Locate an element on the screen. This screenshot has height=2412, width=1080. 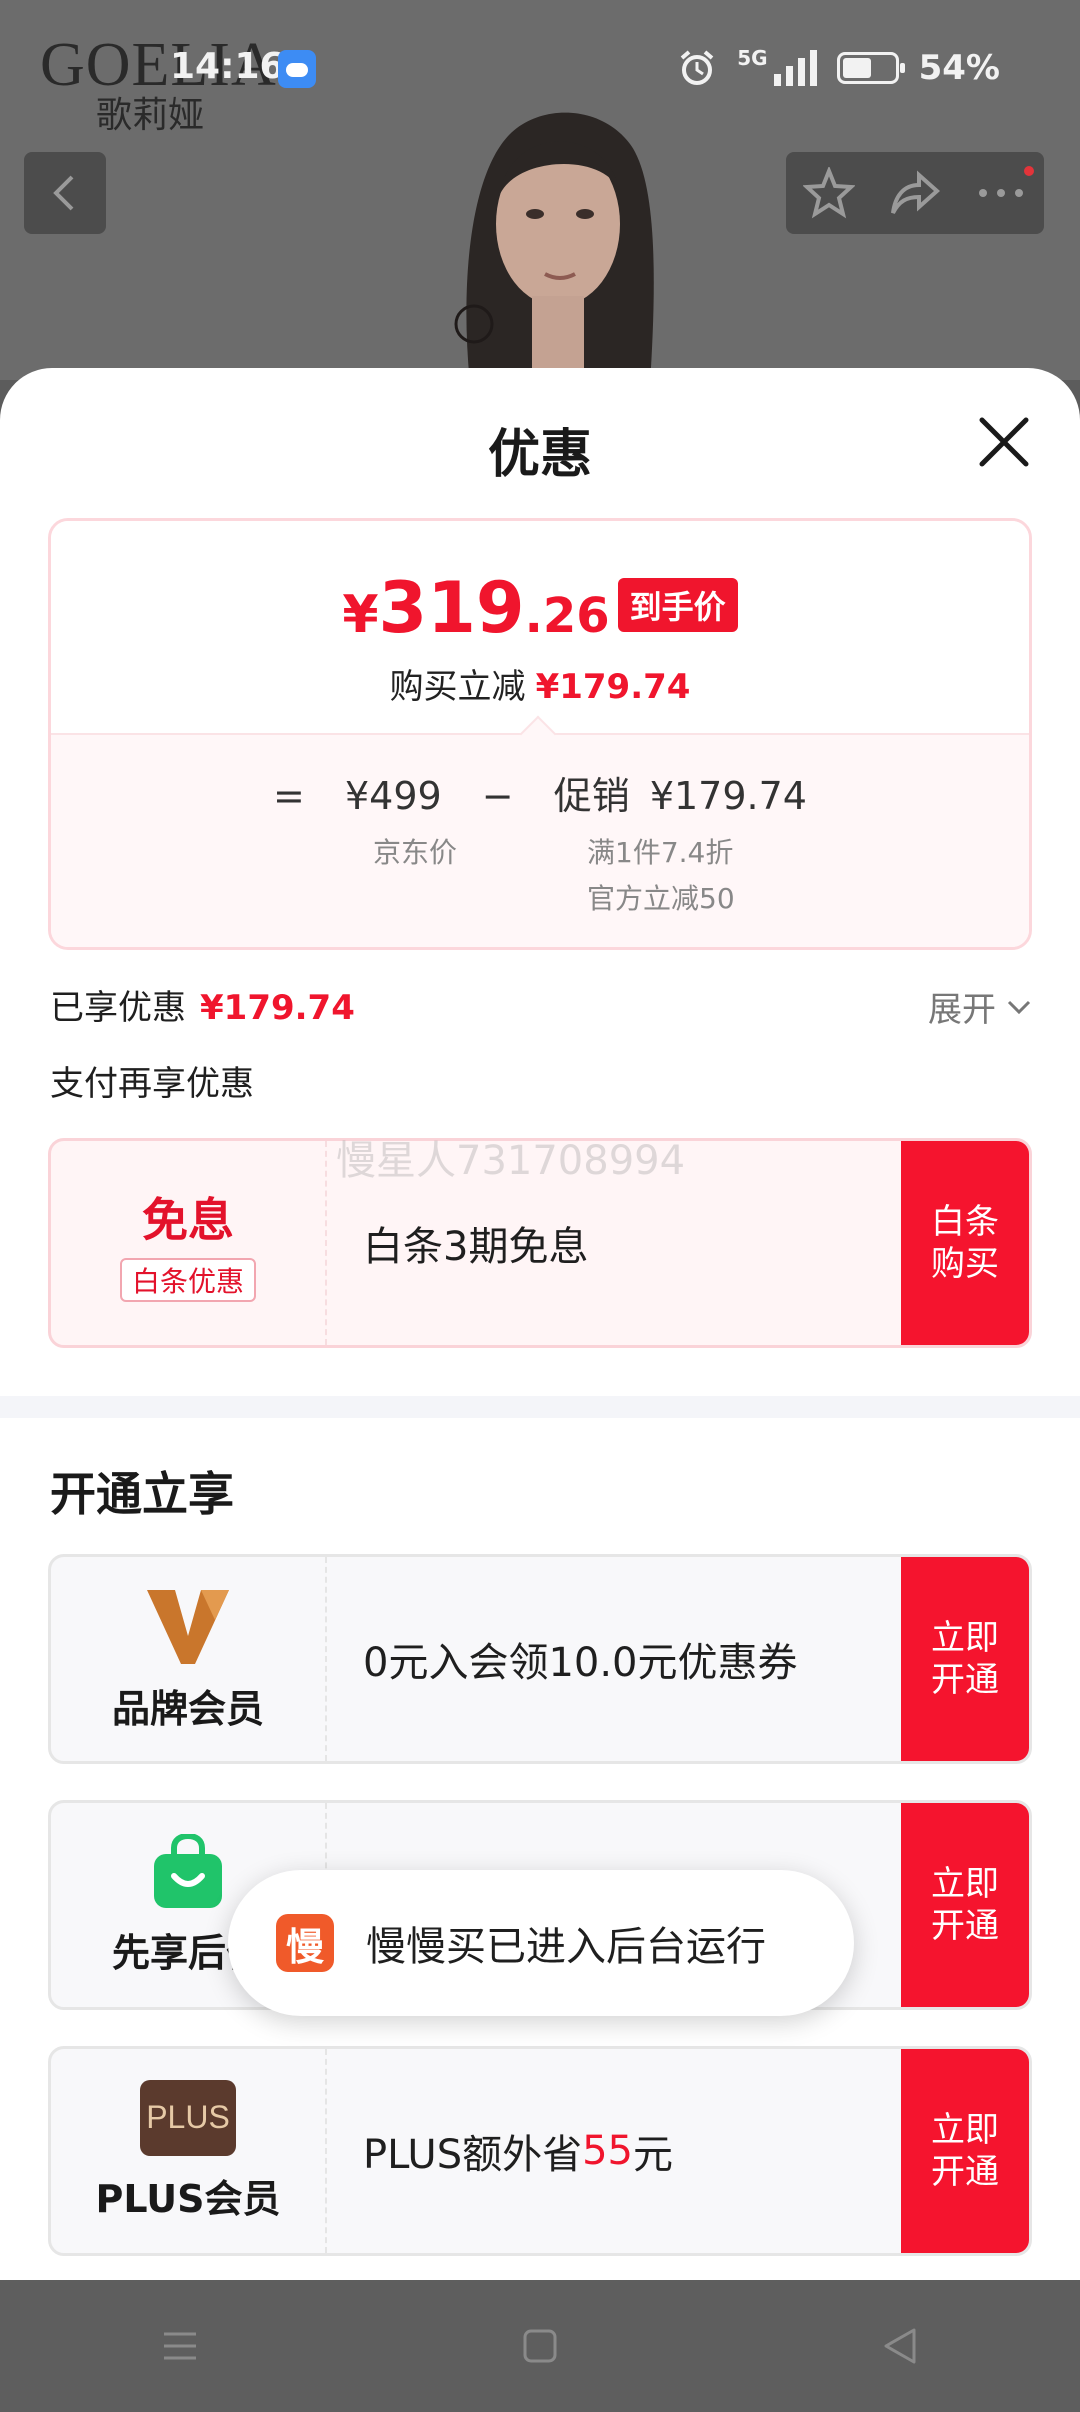
watermark: 慢星人731708994 is located at coordinates (511, 1161).